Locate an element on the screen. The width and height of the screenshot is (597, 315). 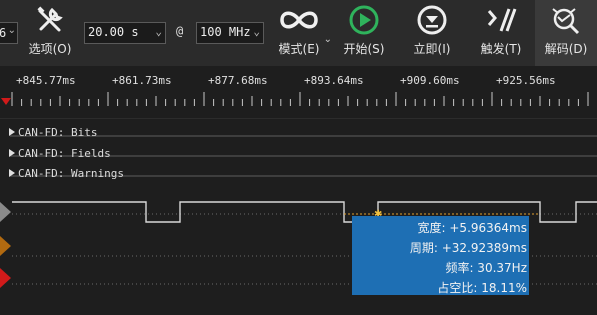
expand-warnings-icon is located at coordinates (12, 173).